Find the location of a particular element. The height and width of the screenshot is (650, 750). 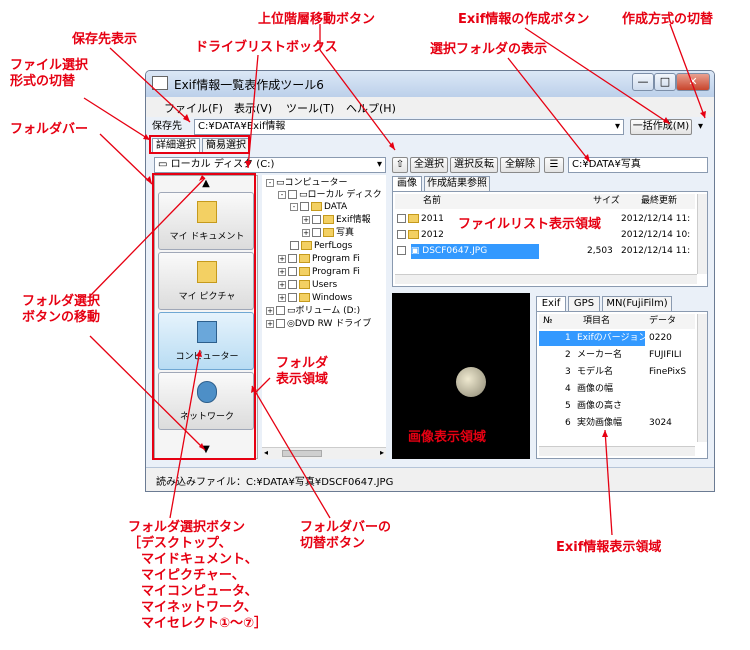

label-selected-folder: 選択フォルダの表示 is located at coordinates (489, 49).